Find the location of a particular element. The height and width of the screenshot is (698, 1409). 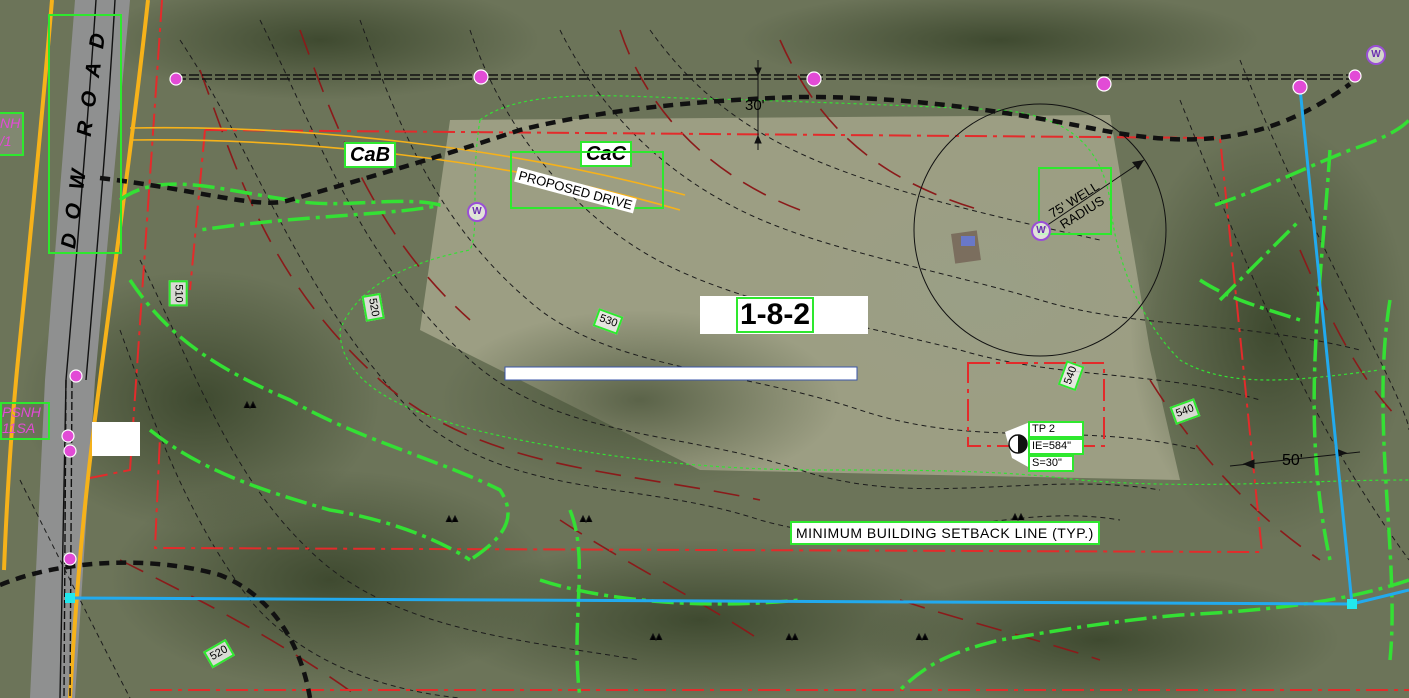

scale-bar is located at coordinates (681, 373).